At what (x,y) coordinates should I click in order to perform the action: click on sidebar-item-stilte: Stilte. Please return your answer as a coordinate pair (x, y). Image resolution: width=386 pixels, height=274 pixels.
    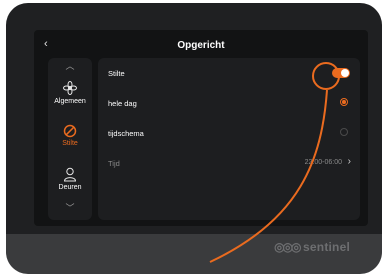
    Looking at the image, I should click on (70, 135).